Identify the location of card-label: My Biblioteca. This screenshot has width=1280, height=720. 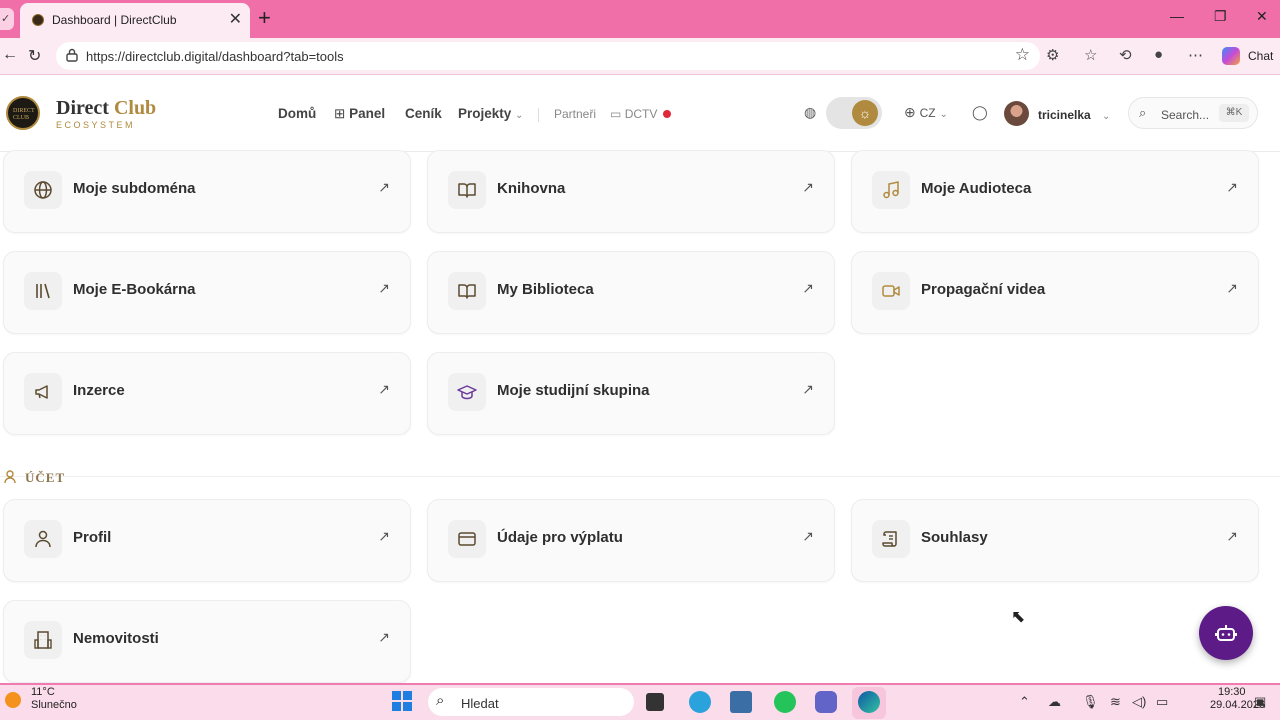
(545, 289).